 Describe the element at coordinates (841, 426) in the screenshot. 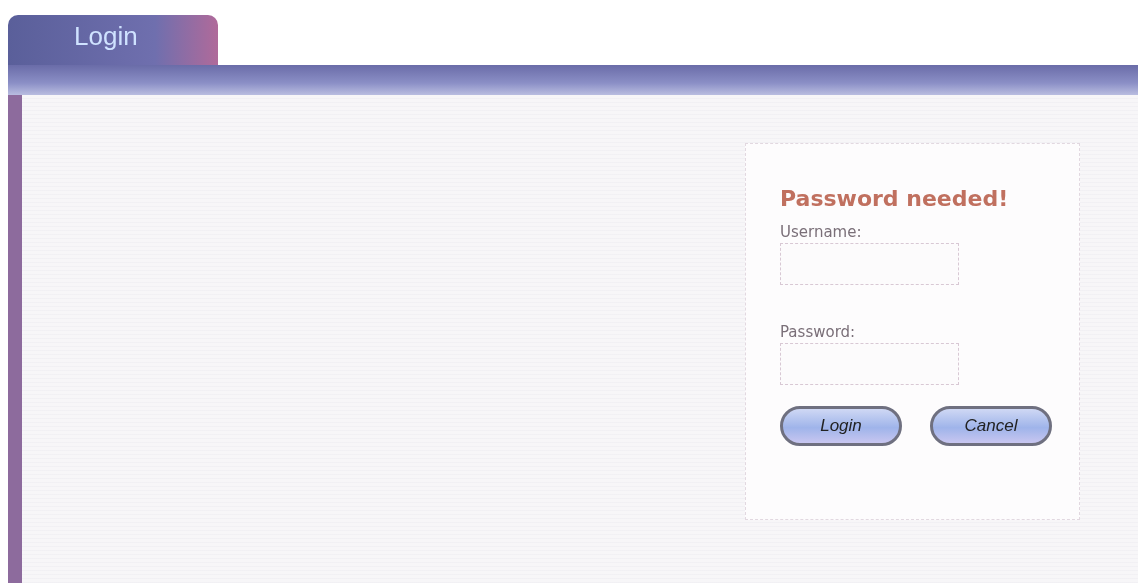

I see `login-button: Login` at that location.